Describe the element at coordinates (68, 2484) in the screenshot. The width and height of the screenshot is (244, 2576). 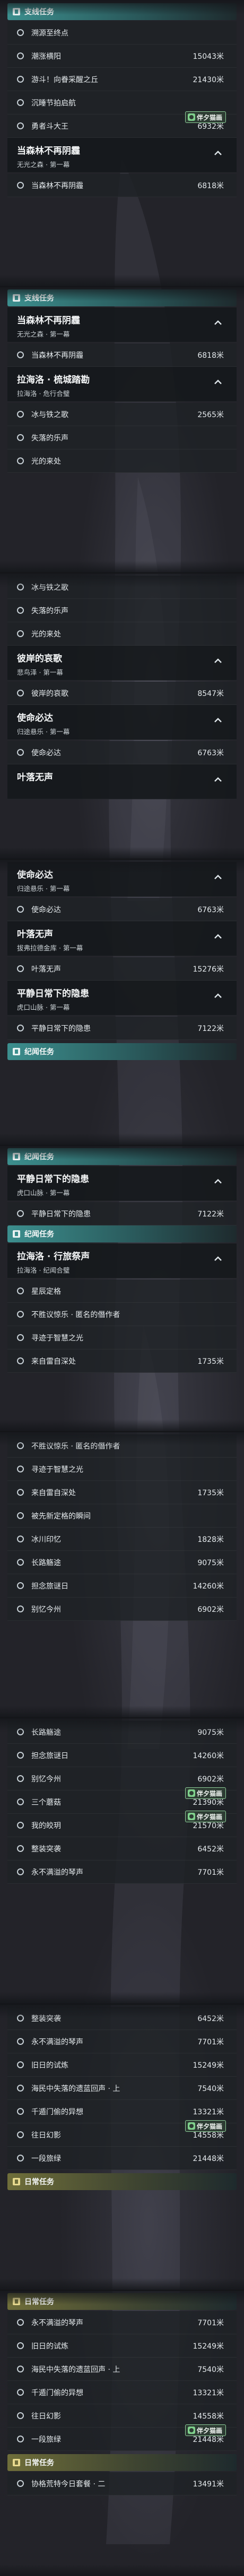
I see `quest-step-name: 协格荒特今日套餐 · 二` at that location.